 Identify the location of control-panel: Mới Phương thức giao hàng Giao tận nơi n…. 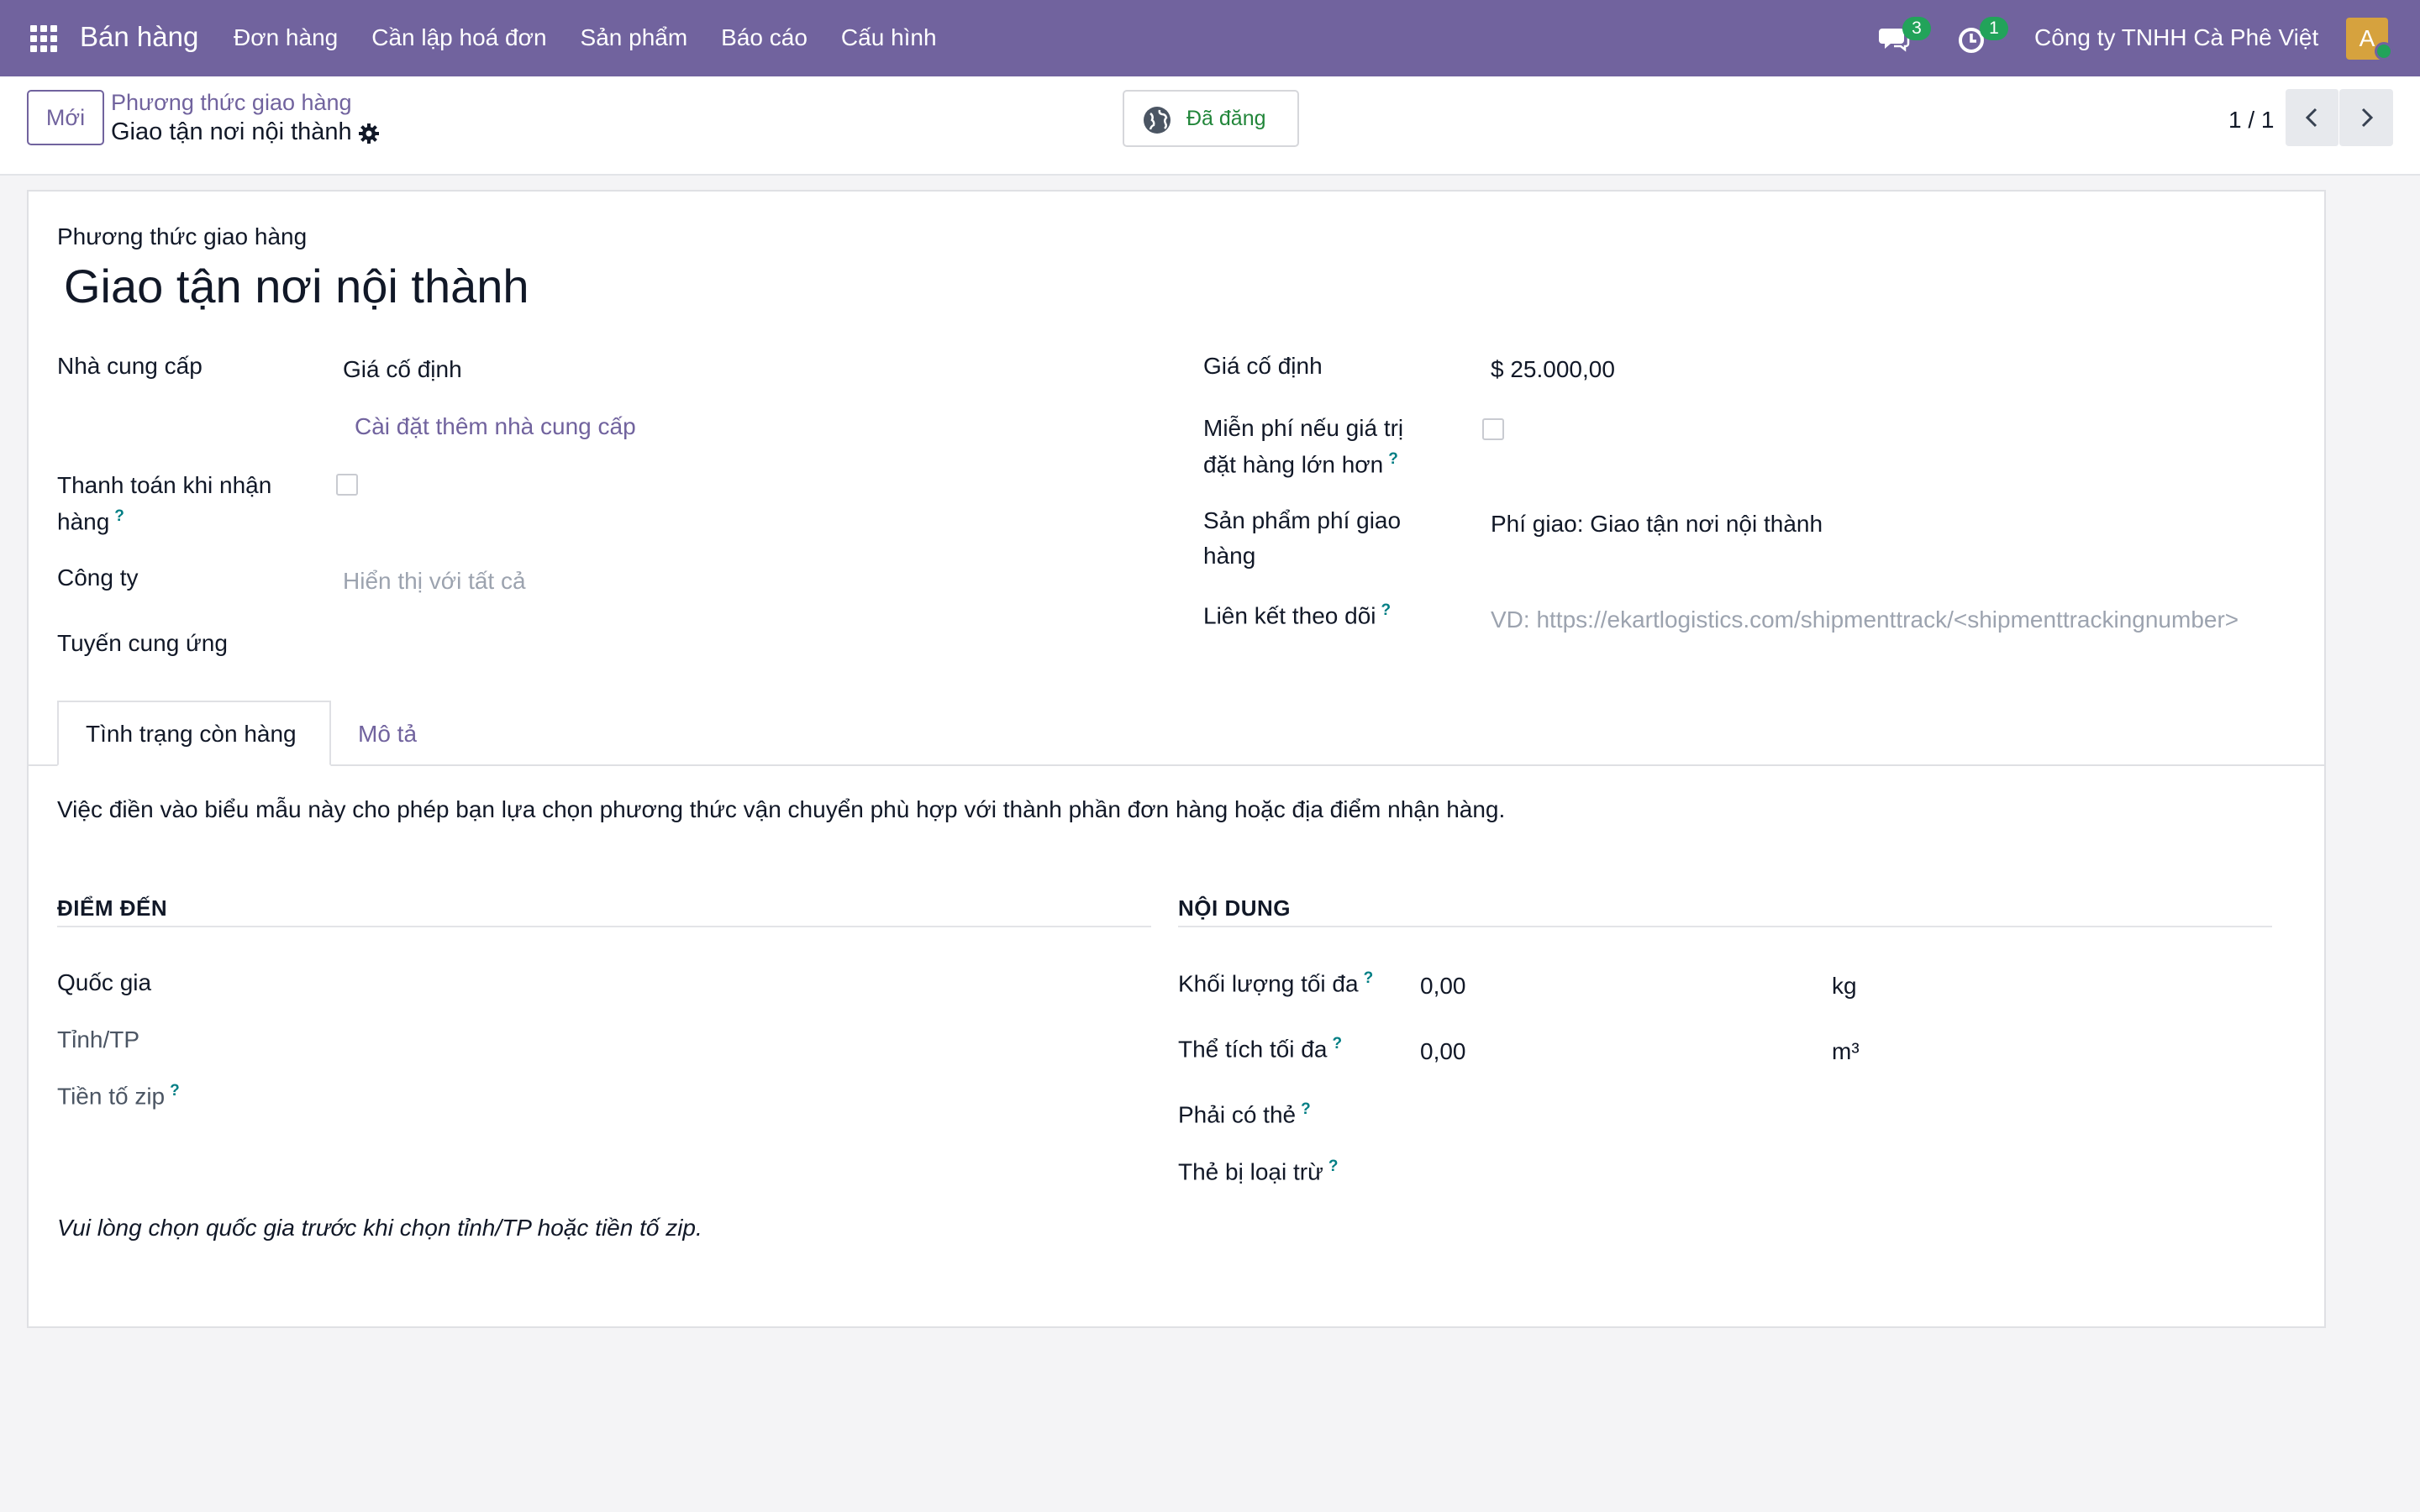
(1210, 126).